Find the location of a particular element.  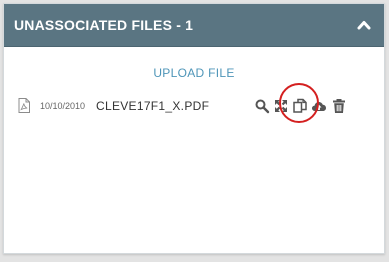

chevron-up-icon is located at coordinates (364, 25).